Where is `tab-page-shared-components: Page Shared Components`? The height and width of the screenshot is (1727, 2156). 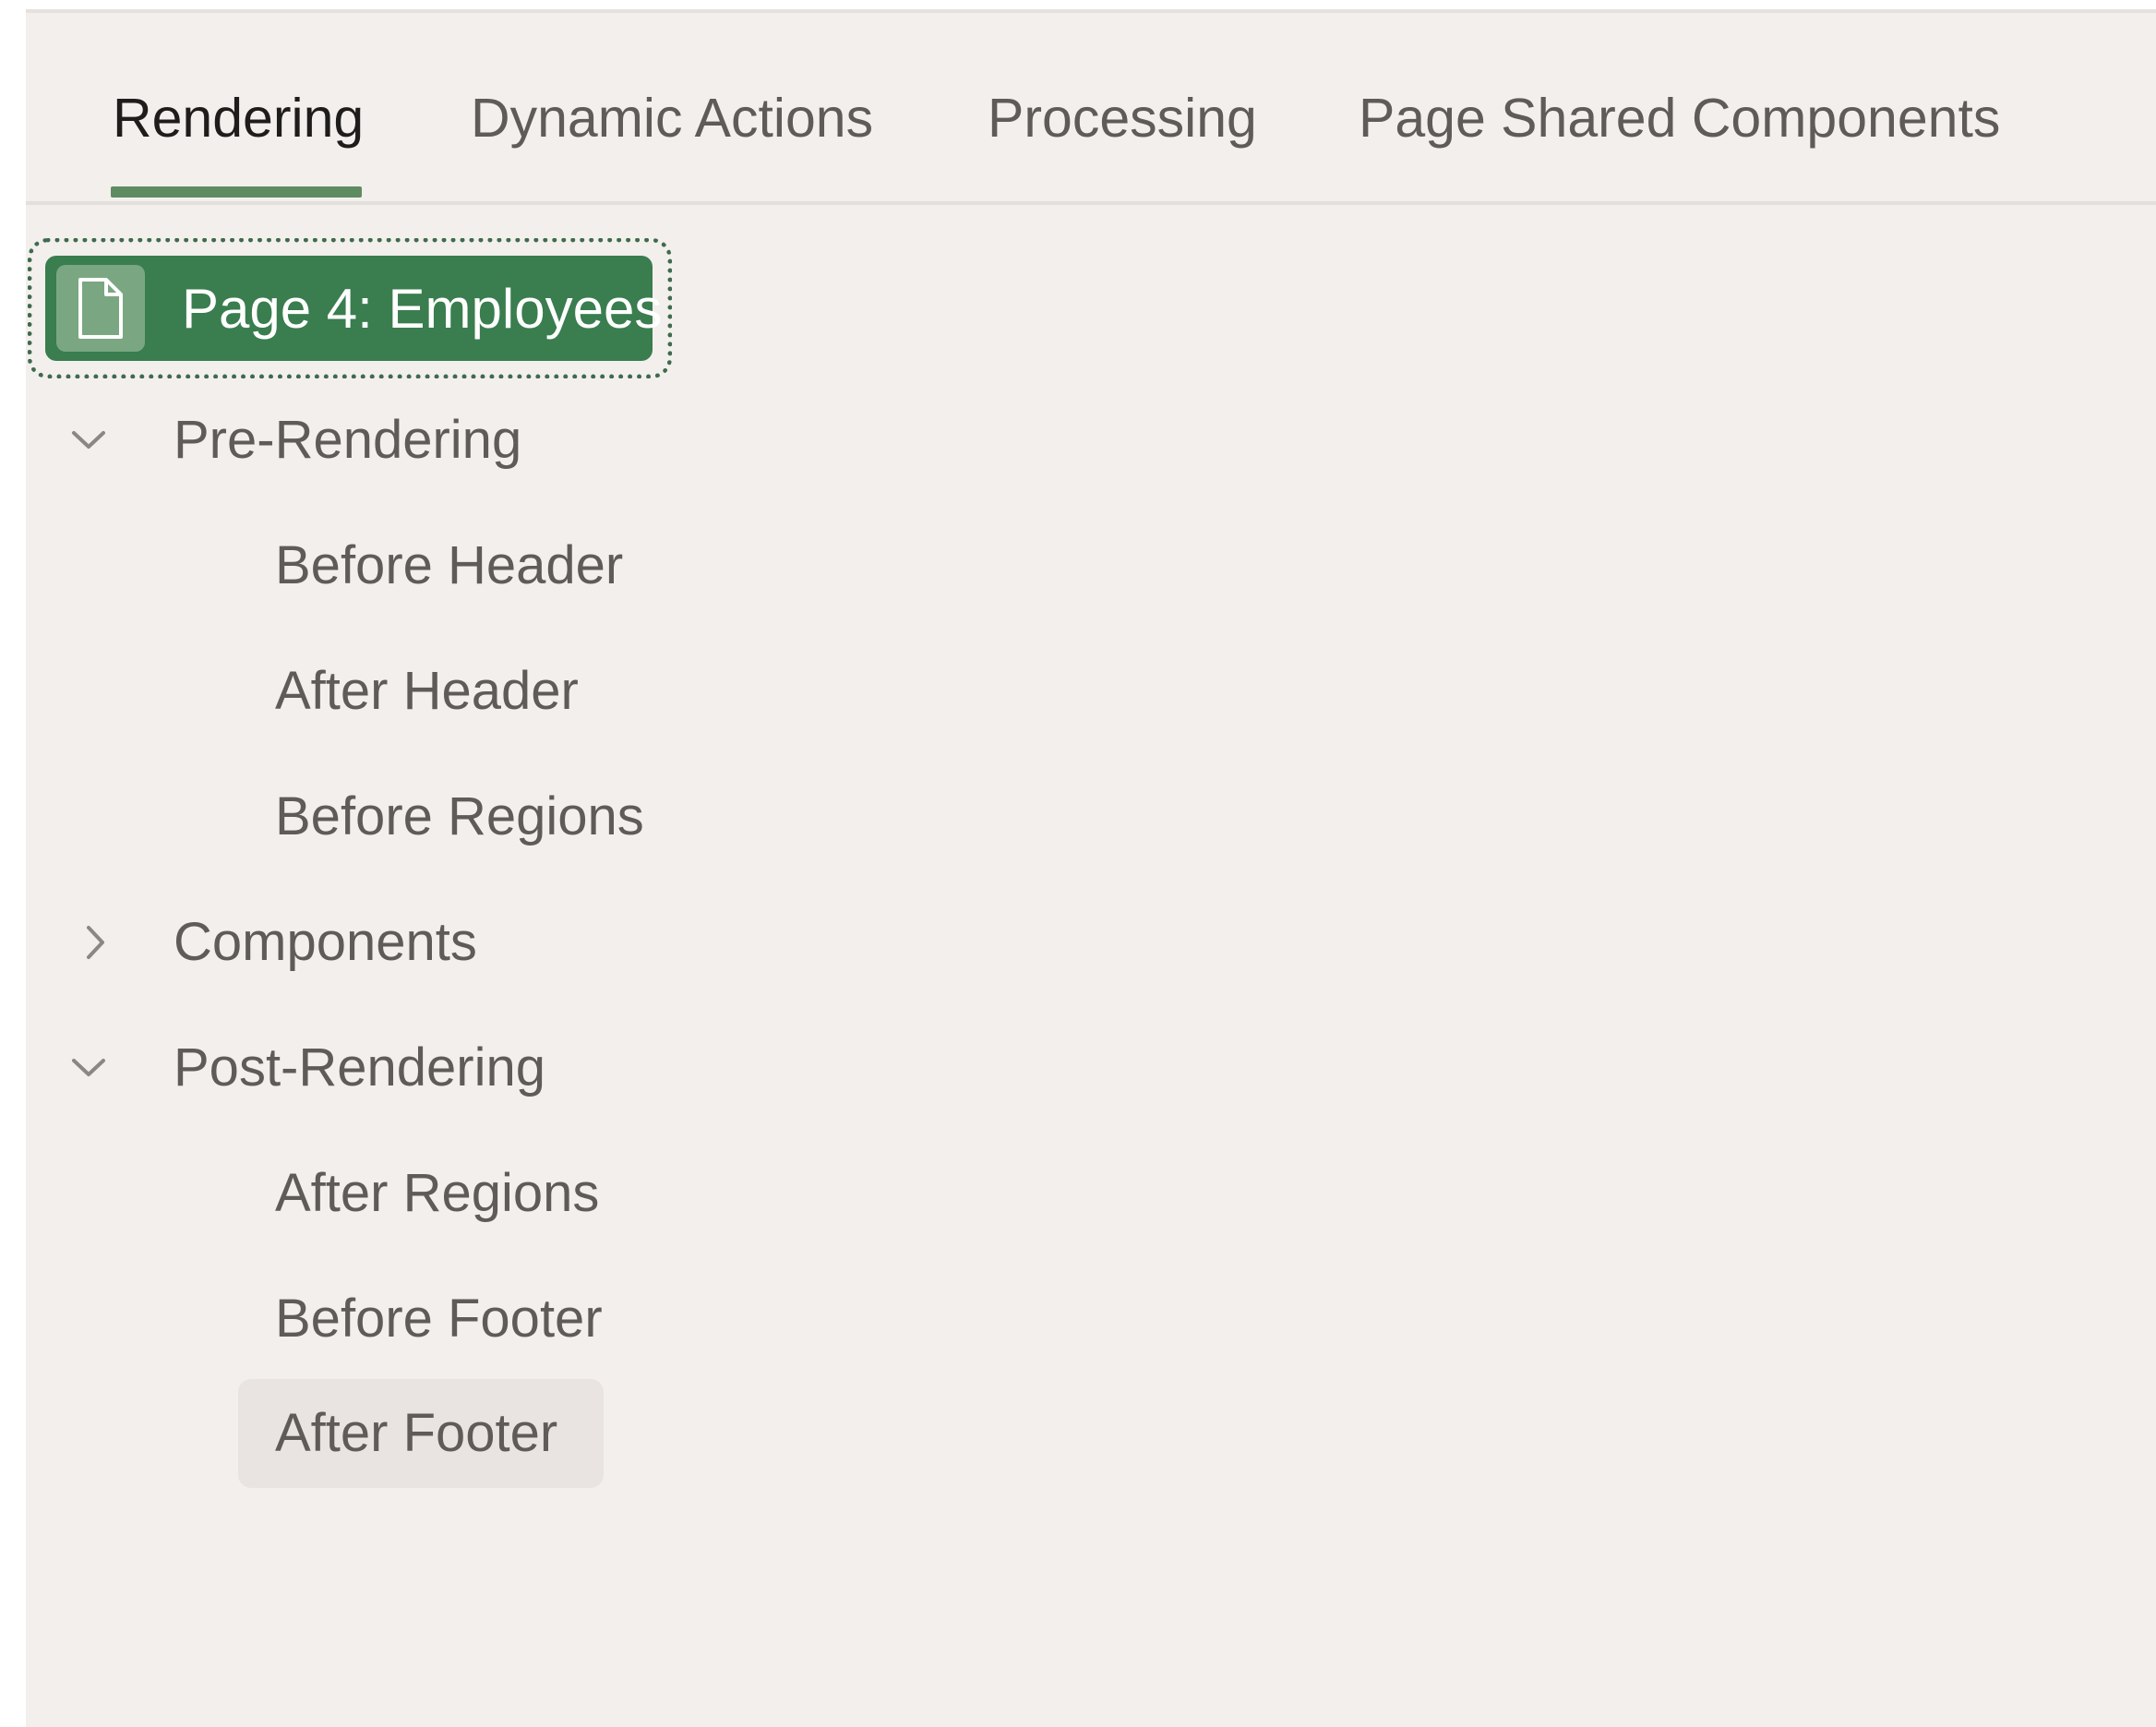 tab-page-shared-components: Page Shared Components is located at coordinates (1679, 118).